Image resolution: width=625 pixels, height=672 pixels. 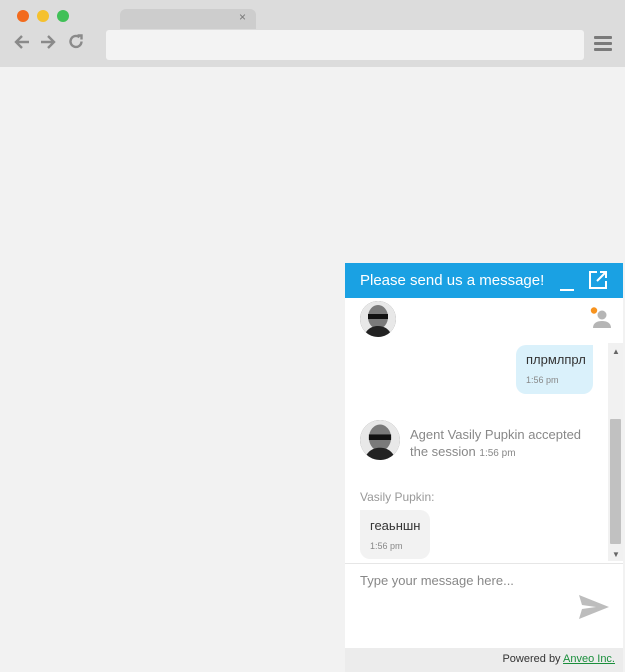 I want to click on powered-by-prefix: Powered by, so click(x=531, y=659).